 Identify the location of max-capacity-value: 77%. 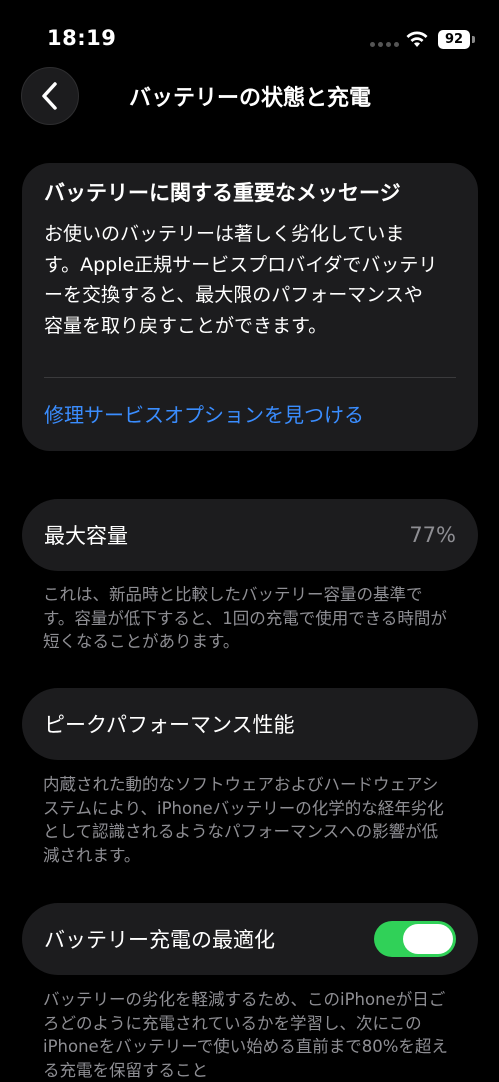
(432, 535).